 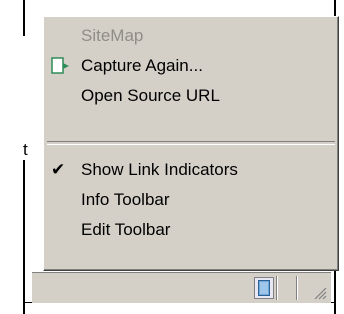 I want to click on frame-border-left-bottom, so click(x=24, y=237).